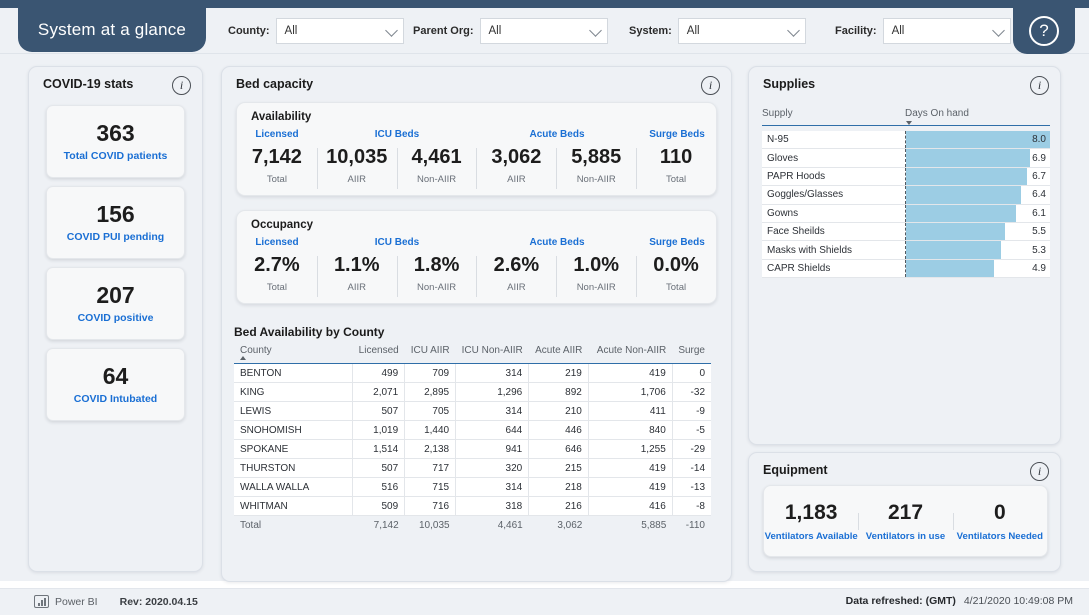  Describe the element at coordinates (115, 375) in the screenshot. I see `stat-value: 64` at that location.